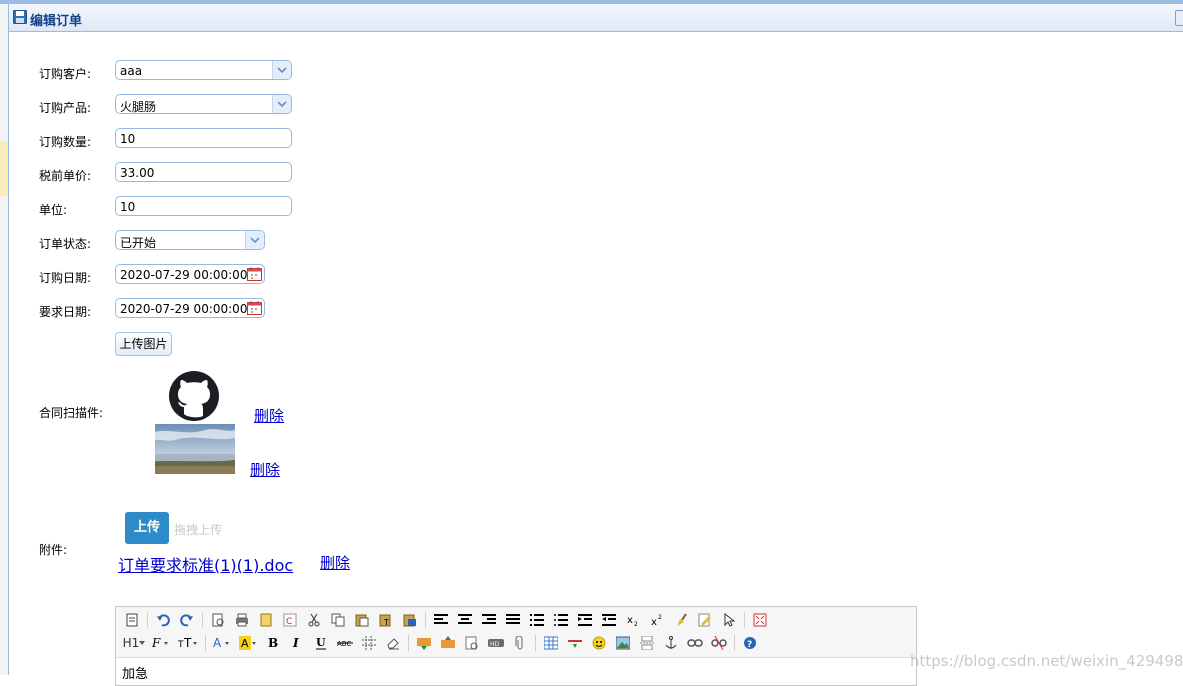  What do you see at coordinates (248, 643) in the screenshot?
I see `background-color-icon: A` at bounding box center [248, 643].